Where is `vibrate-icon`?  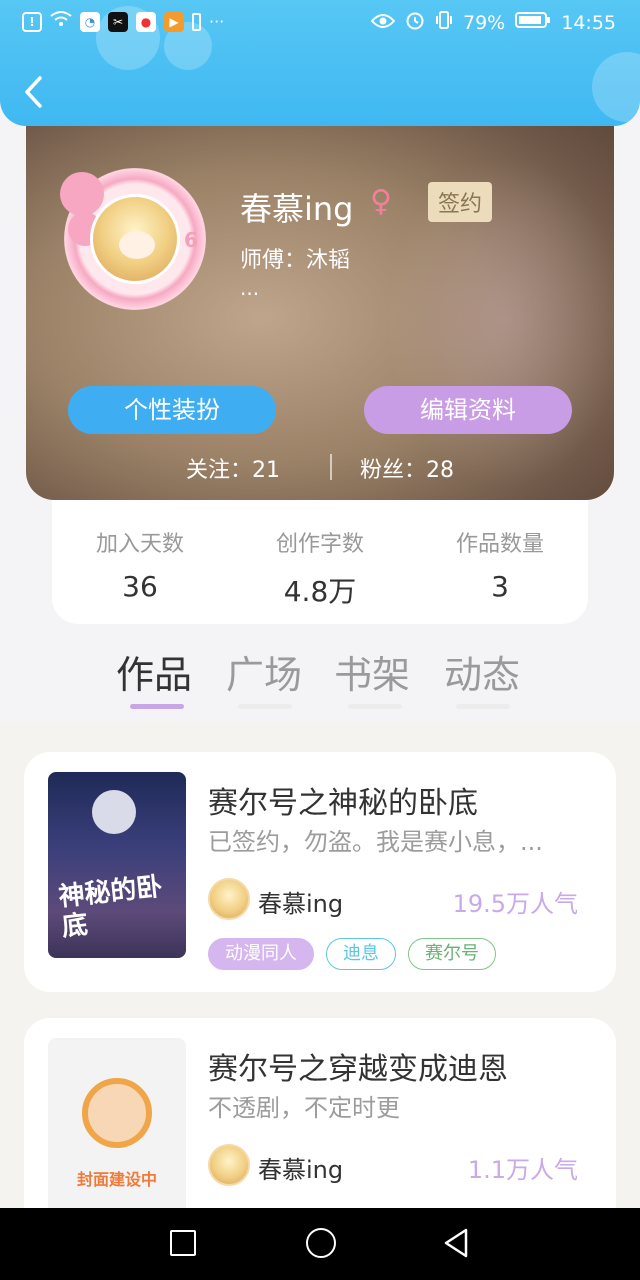 vibrate-icon is located at coordinates (444, 22).